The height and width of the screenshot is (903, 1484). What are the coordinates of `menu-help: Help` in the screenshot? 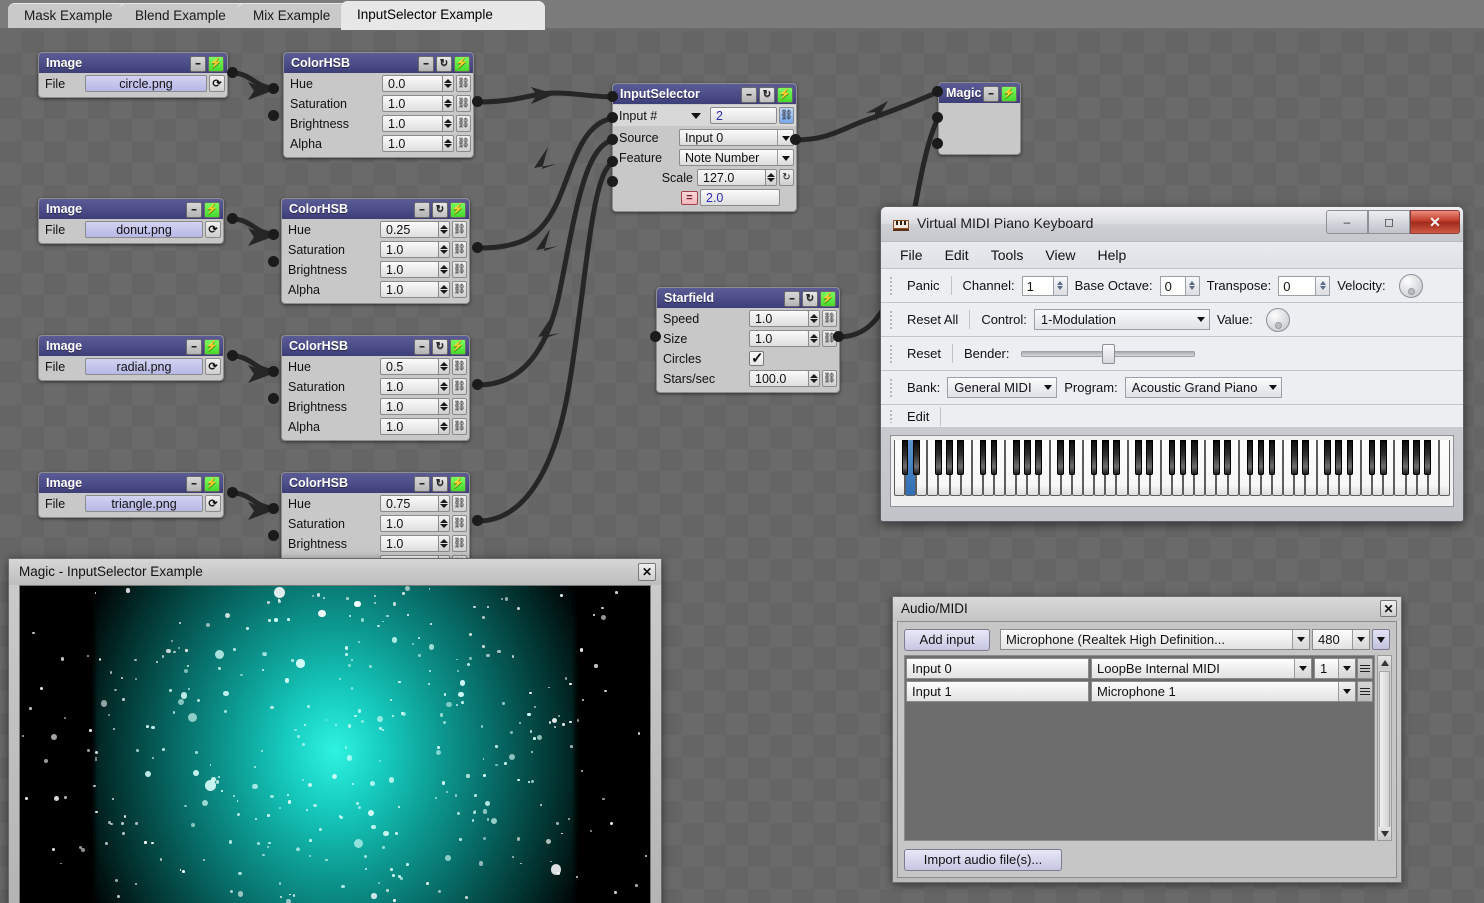 It's located at (1111, 255).